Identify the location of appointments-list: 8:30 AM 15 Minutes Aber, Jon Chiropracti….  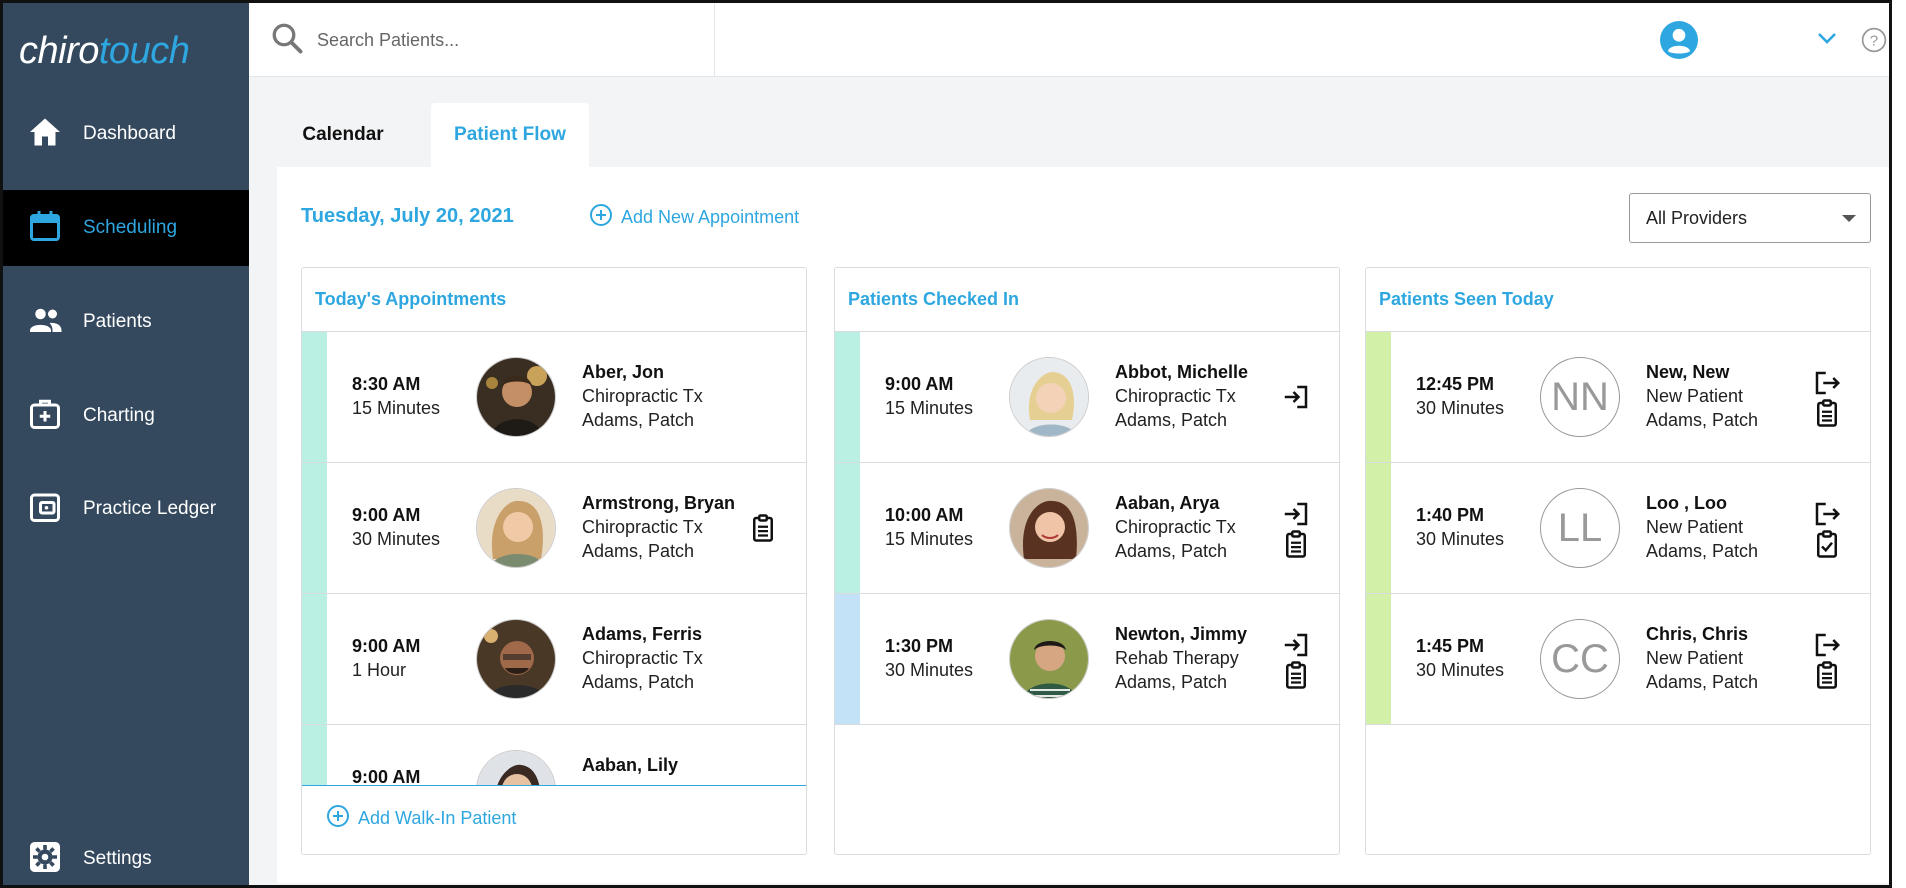
(554, 559).